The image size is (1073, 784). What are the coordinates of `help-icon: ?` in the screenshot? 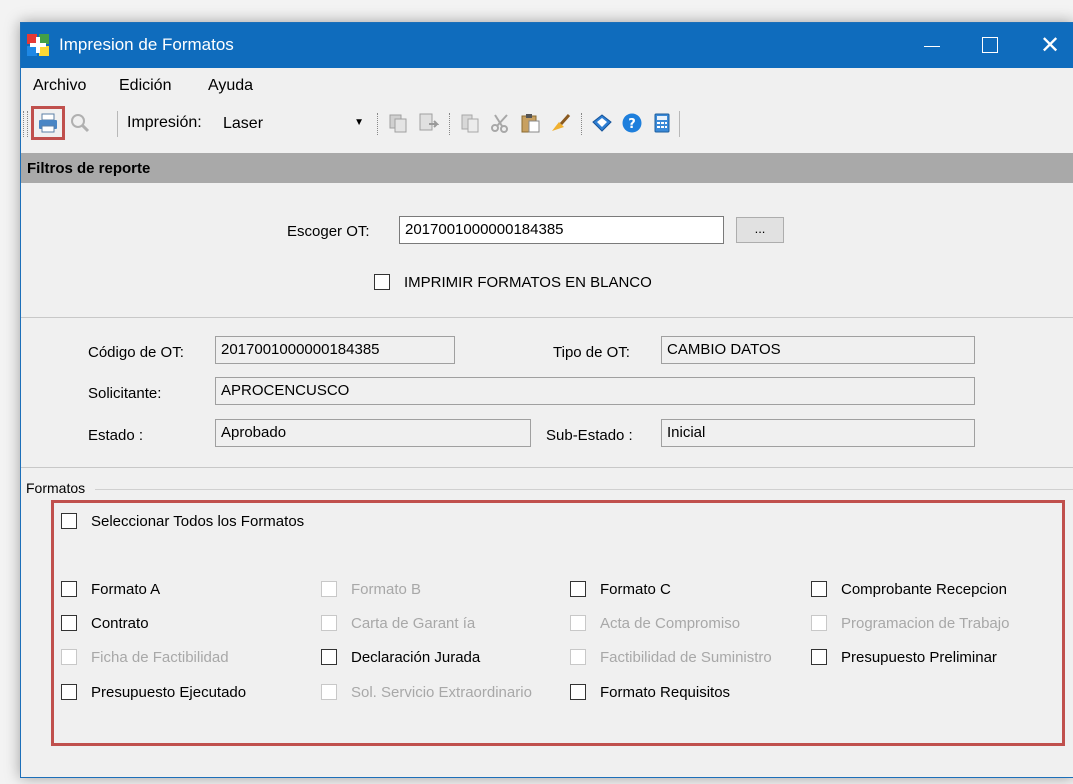 It's located at (632, 123).